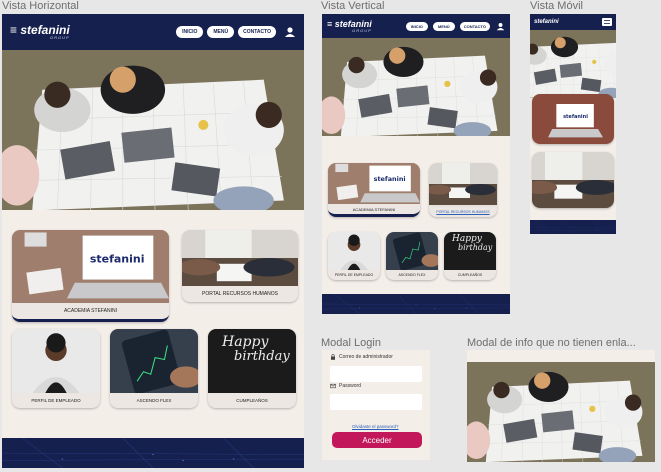 The height and width of the screenshot is (472, 661). What do you see at coordinates (90, 311) in the screenshot?
I see `card-academia-label: ACADEMIA STEFANINI` at bounding box center [90, 311].